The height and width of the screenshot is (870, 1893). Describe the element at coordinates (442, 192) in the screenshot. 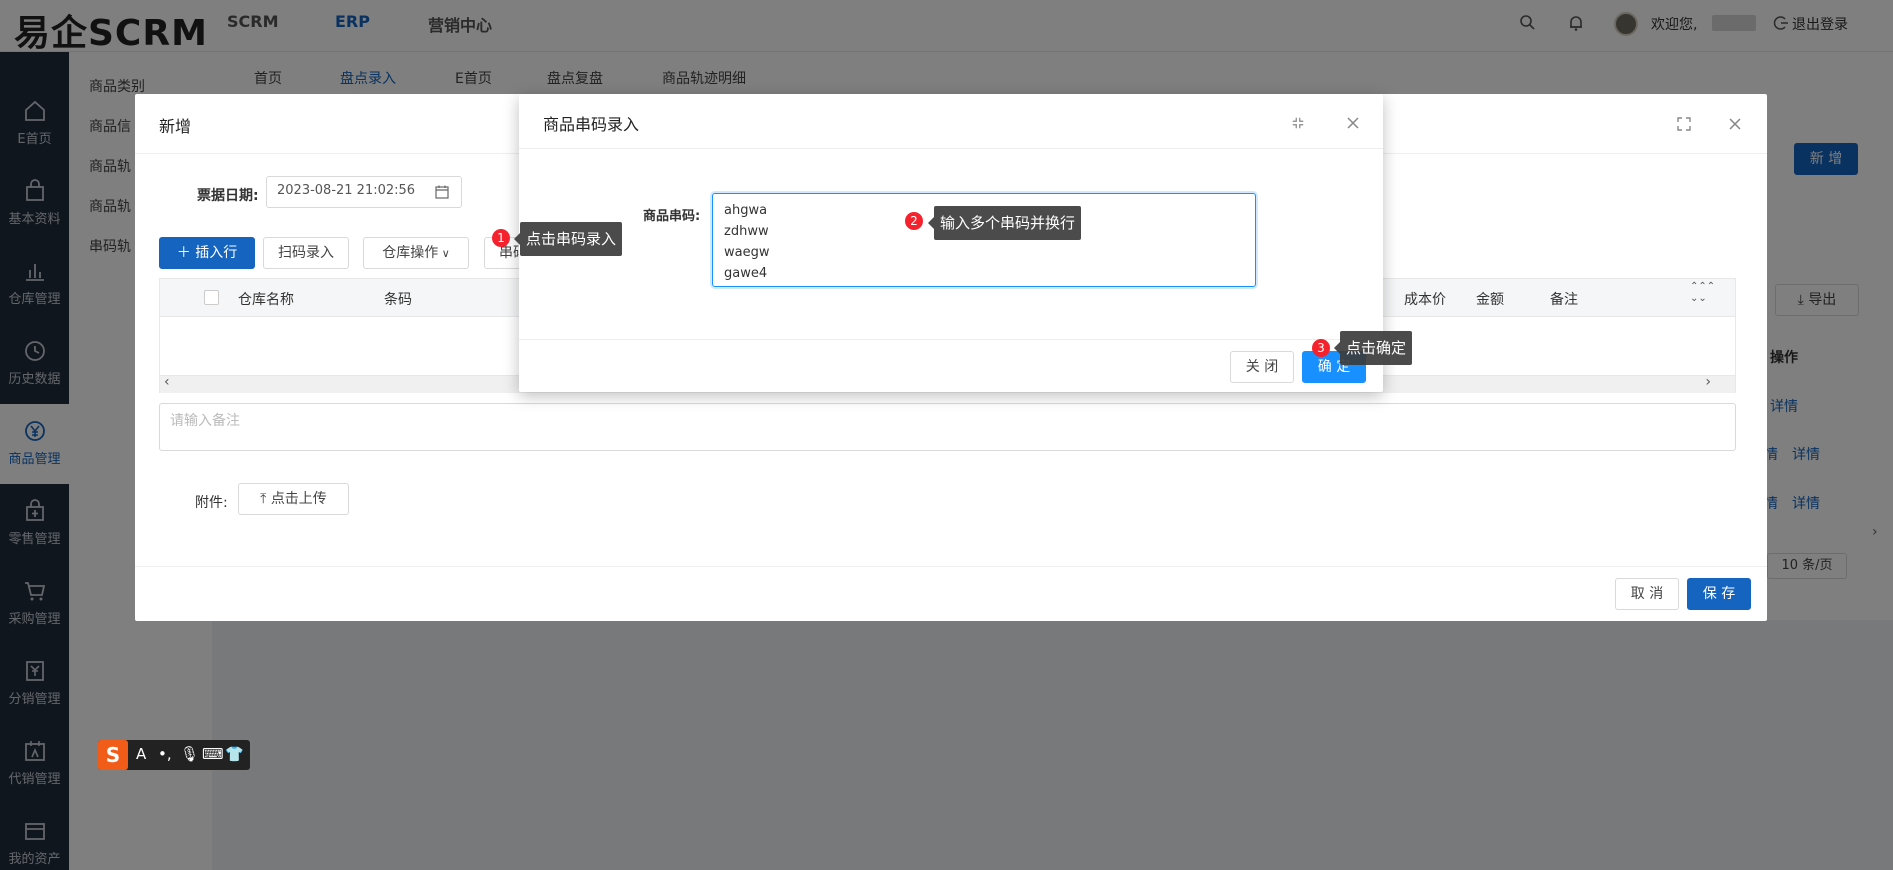

I see `calendar-icon` at that location.